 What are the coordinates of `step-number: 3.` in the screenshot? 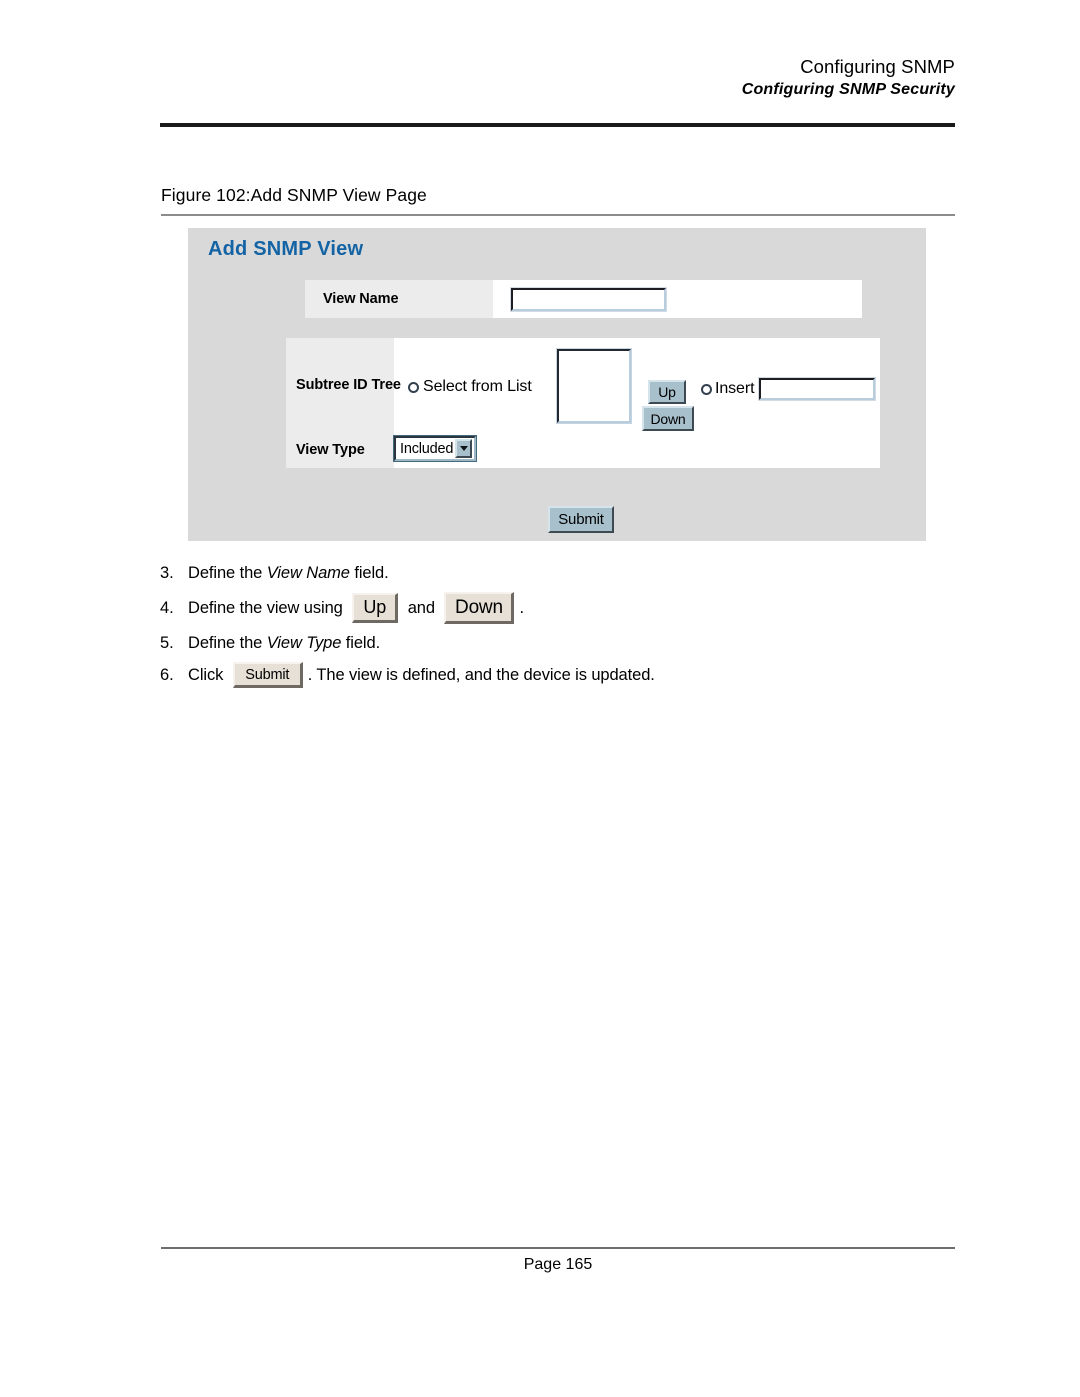 It's located at (167, 572).